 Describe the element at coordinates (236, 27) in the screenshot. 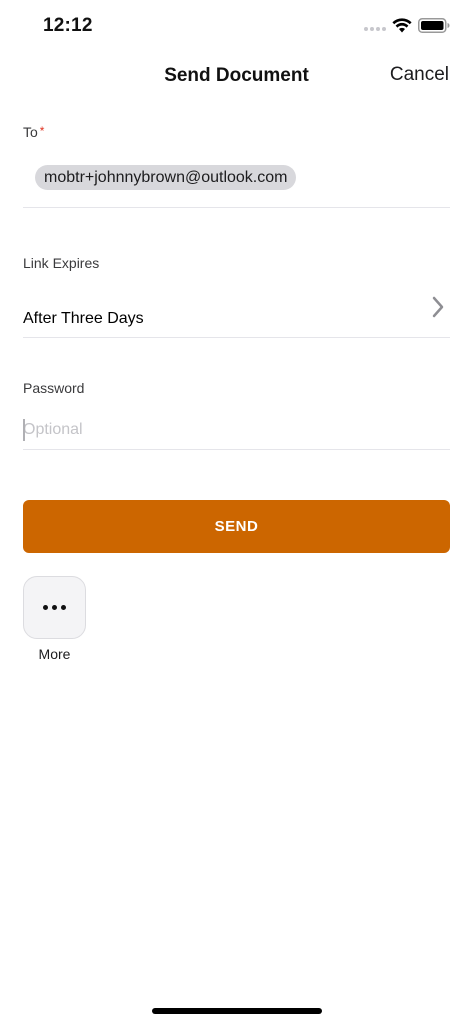

I see `status-bar: 12:12` at that location.